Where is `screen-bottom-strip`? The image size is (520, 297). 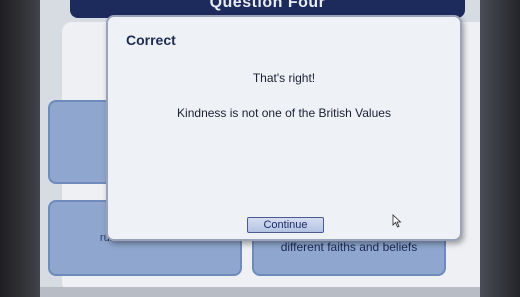 screen-bottom-strip is located at coordinates (275, 292).